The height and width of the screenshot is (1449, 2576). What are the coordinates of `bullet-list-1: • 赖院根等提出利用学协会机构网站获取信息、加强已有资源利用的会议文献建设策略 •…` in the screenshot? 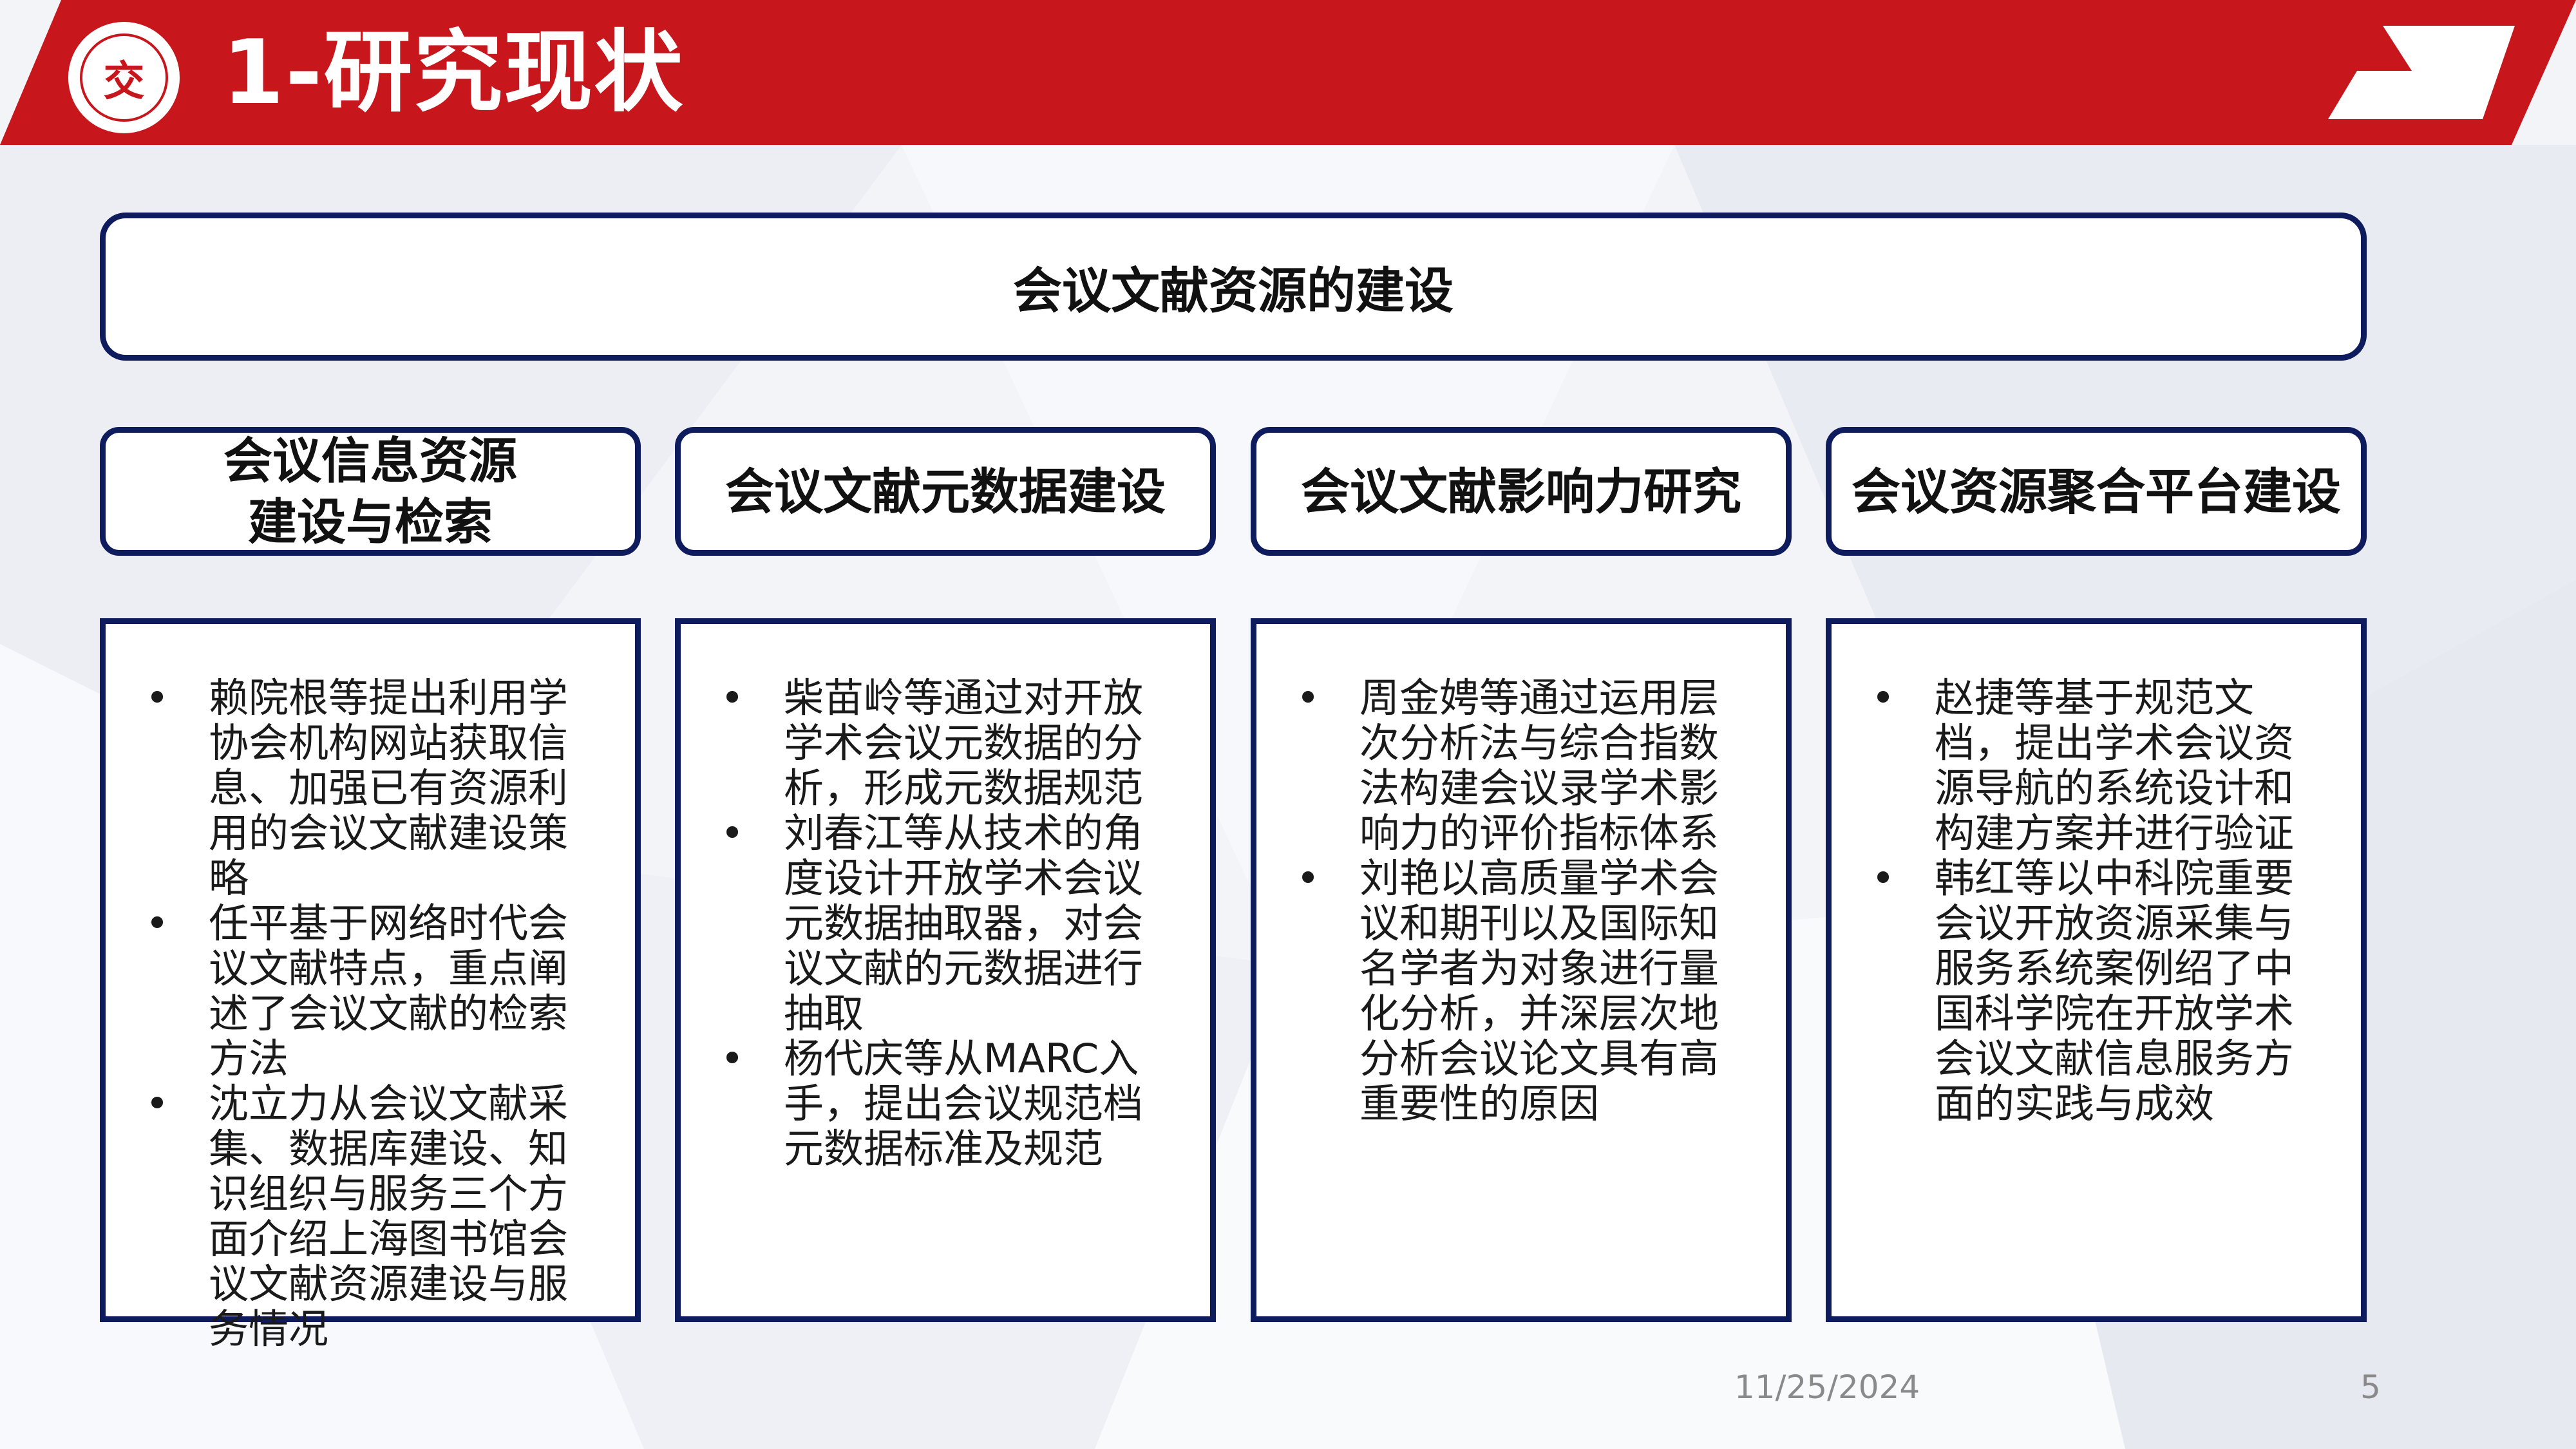 It's located at (373, 1014).